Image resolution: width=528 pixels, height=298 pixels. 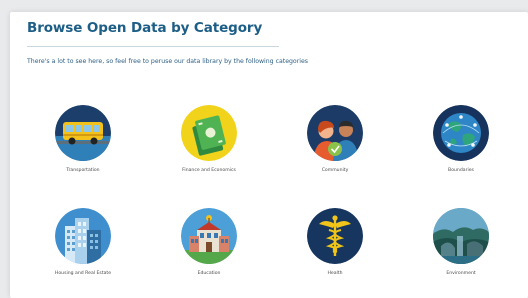 I want to click on bus-icon, so click(x=83, y=133).